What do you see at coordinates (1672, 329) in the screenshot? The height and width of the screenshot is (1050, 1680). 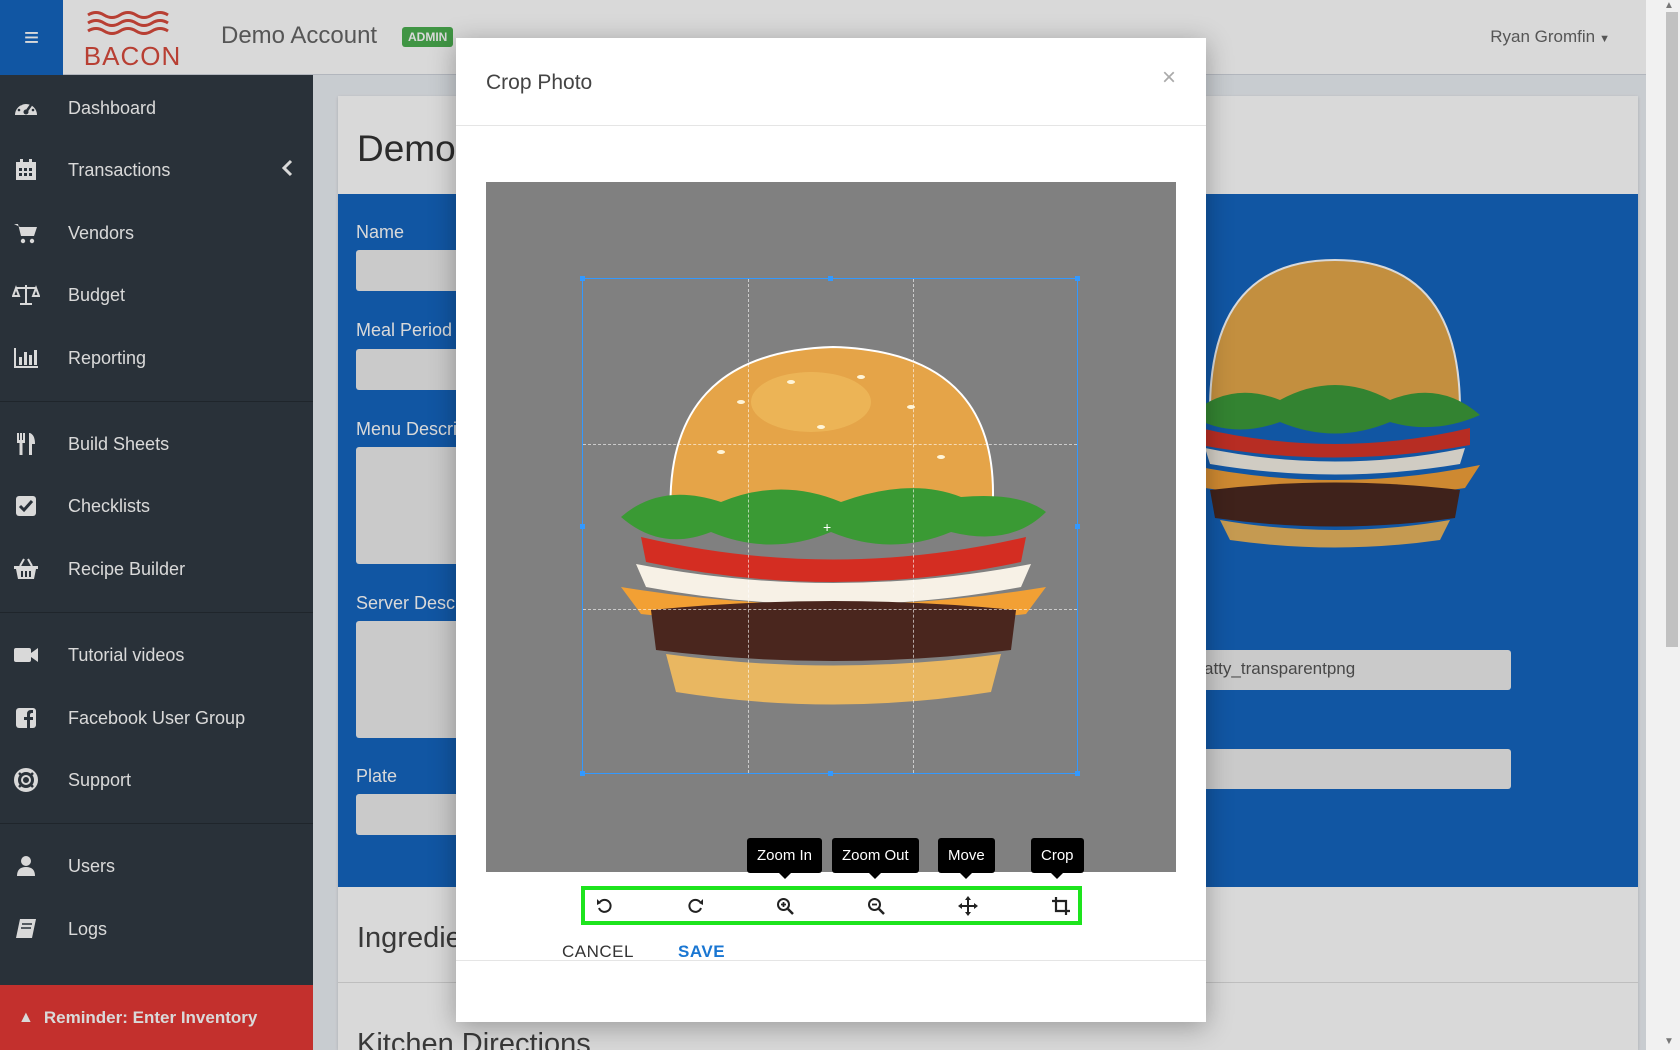 I see `scrollbar-thumb` at bounding box center [1672, 329].